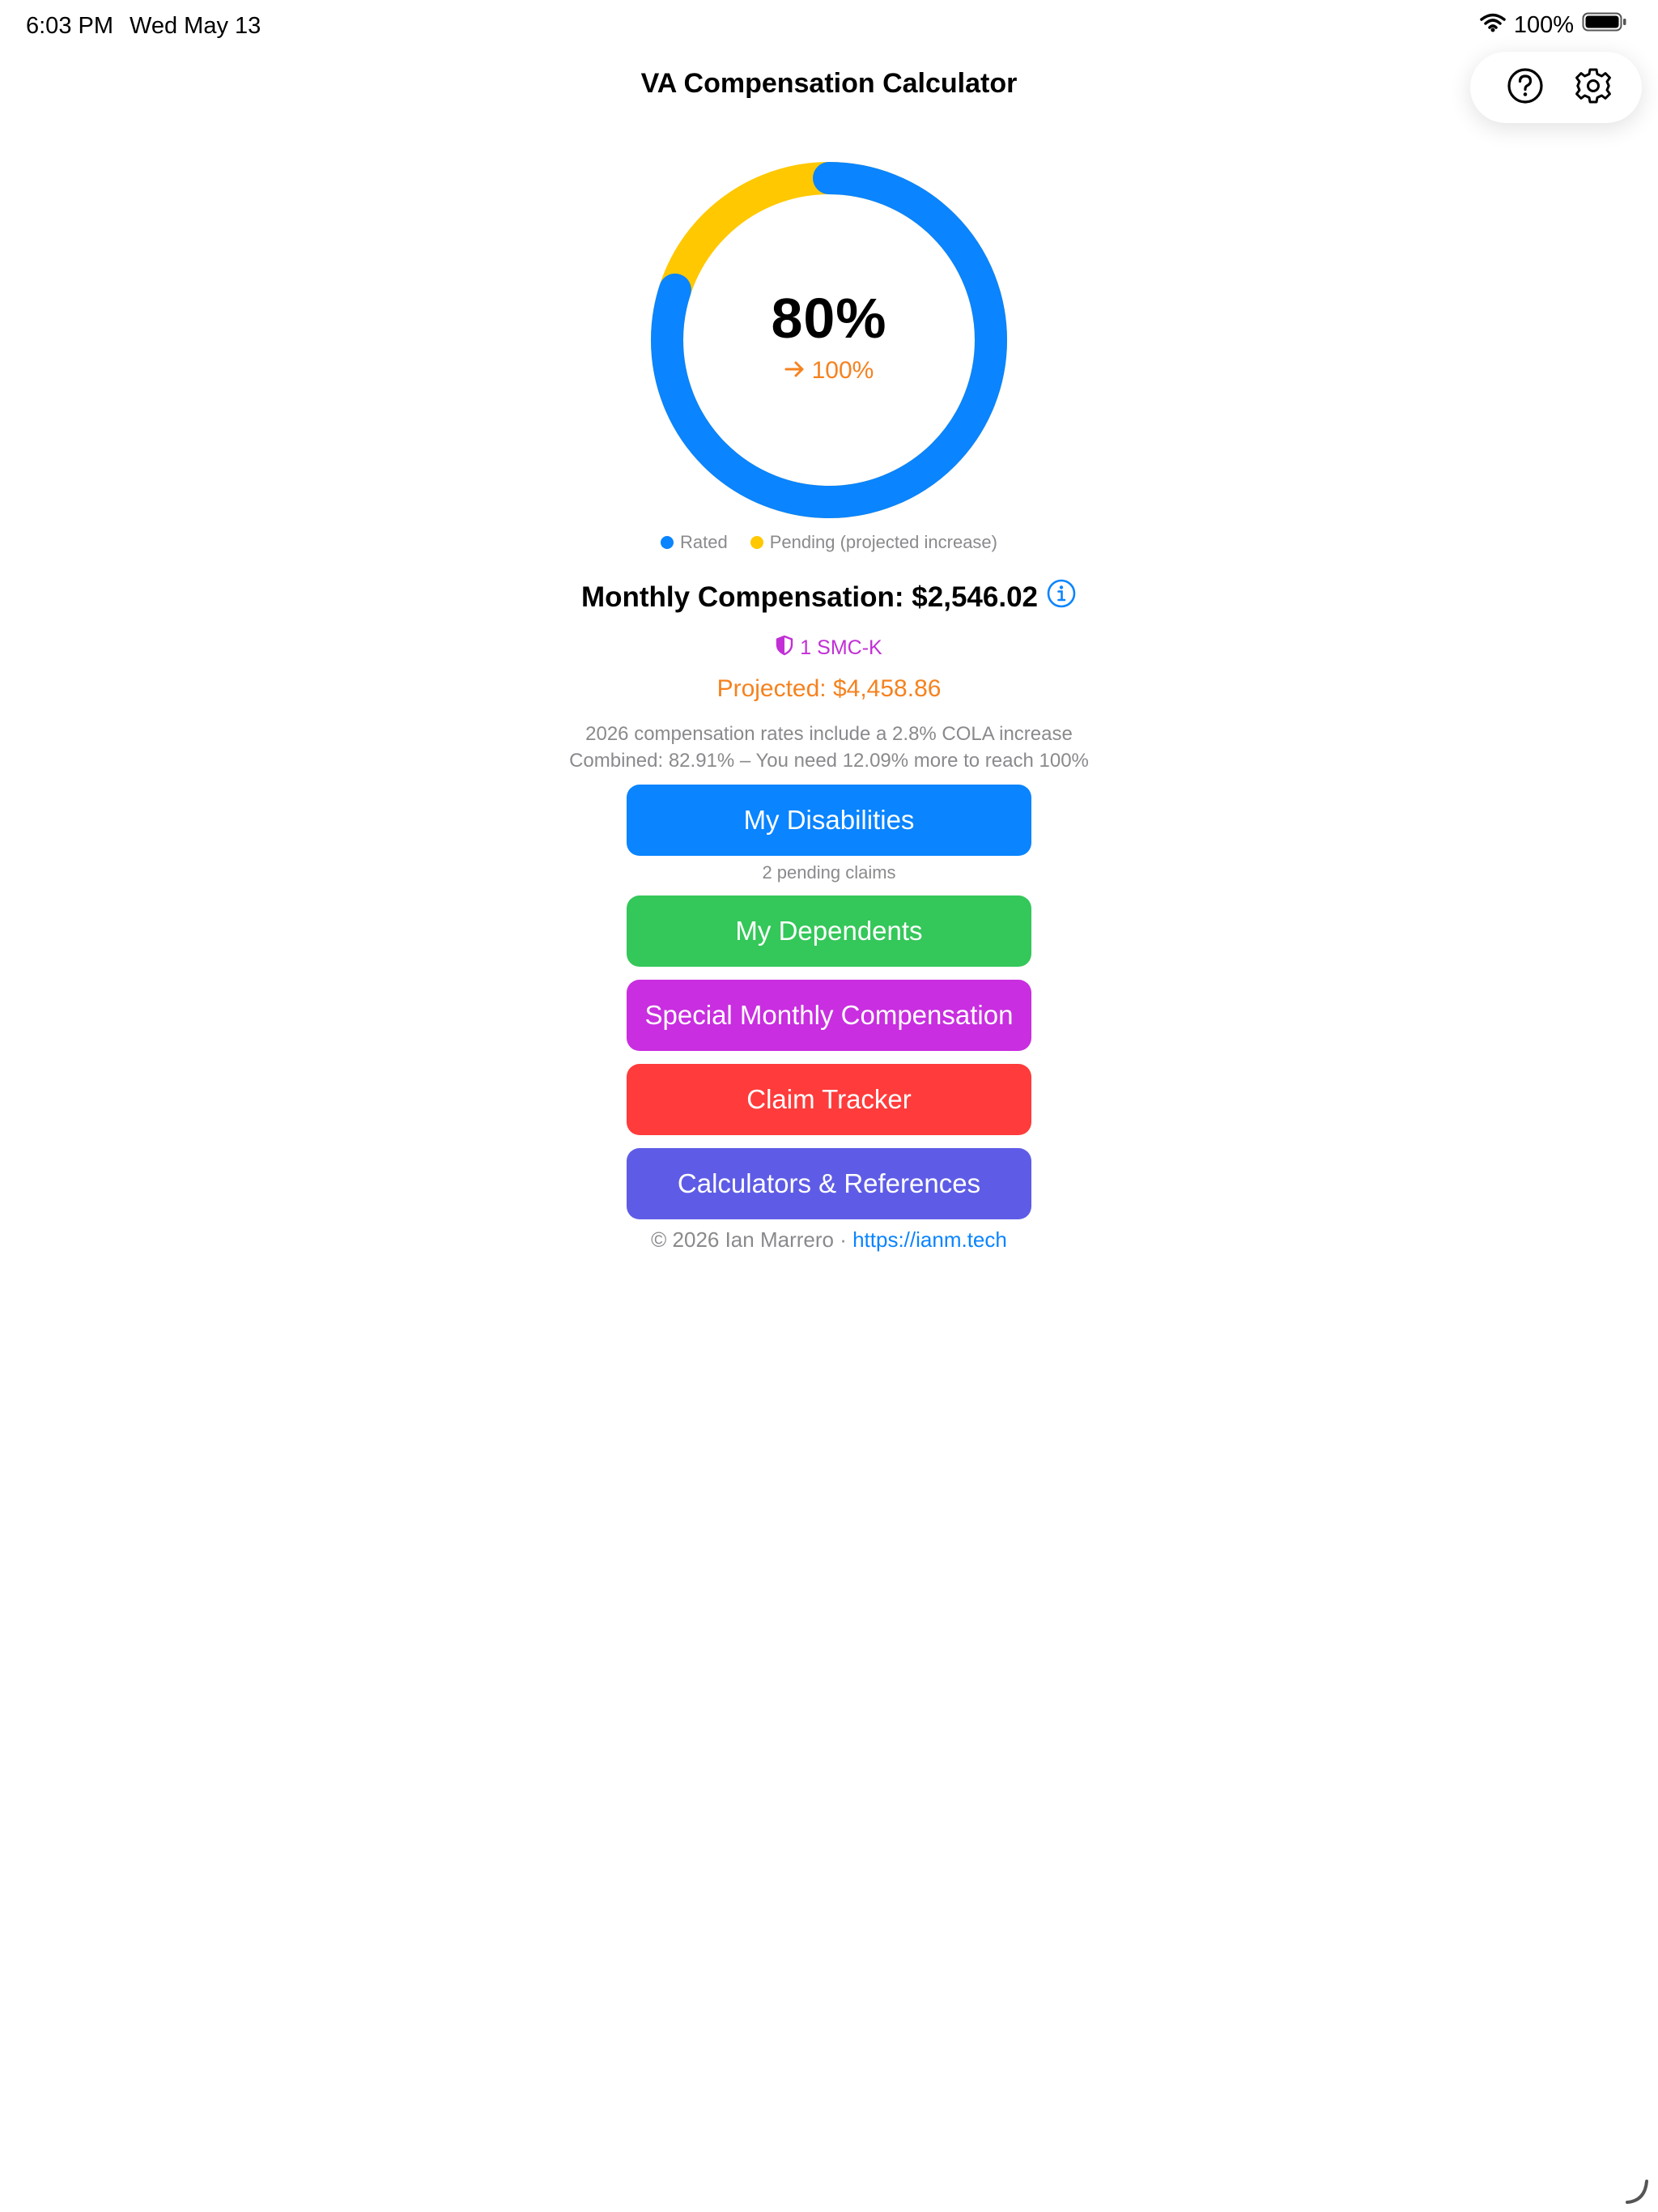  Describe the element at coordinates (829, 873) in the screenshot. I see `pending-claims-caption: 2 pending claims` at that location.